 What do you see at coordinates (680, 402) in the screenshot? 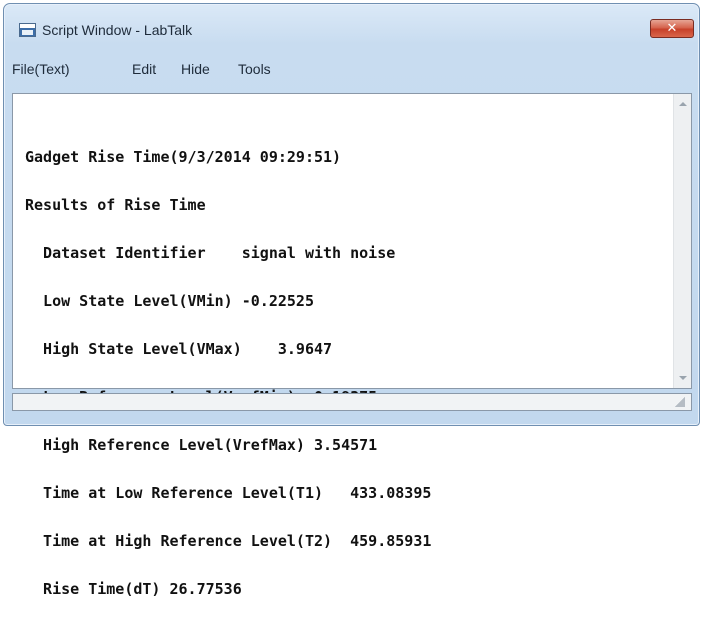
I see `resize-grip-icon` at bounding box center [680, 402].